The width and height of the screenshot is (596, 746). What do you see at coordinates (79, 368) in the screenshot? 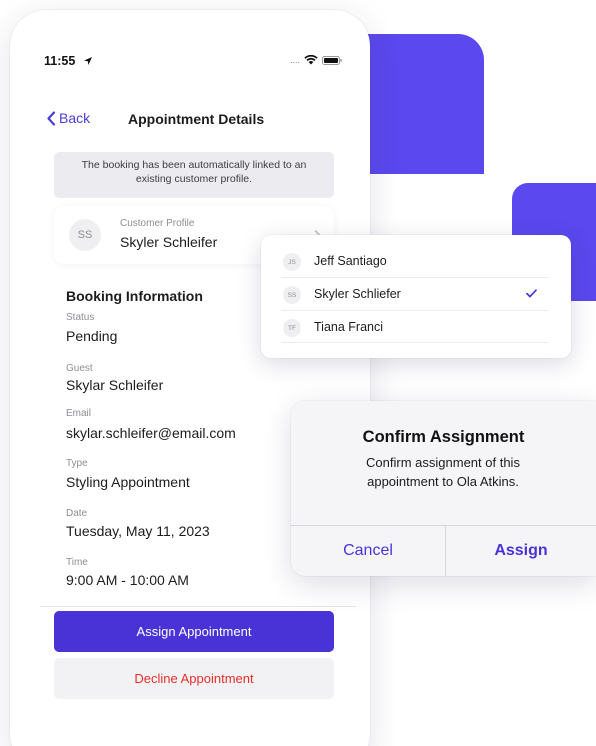
I see `guest-label: Guest` at bounding box center [79, 368].